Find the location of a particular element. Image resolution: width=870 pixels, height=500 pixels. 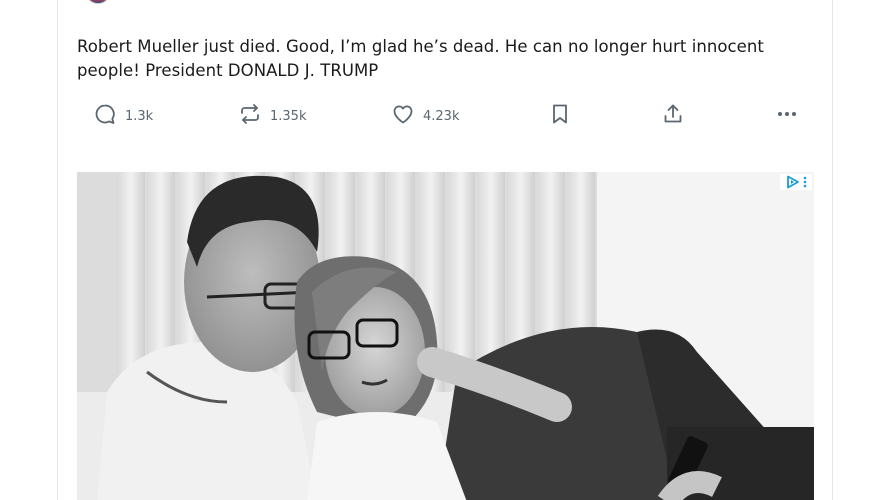

comment-icon is located at coordinates (105, 116).